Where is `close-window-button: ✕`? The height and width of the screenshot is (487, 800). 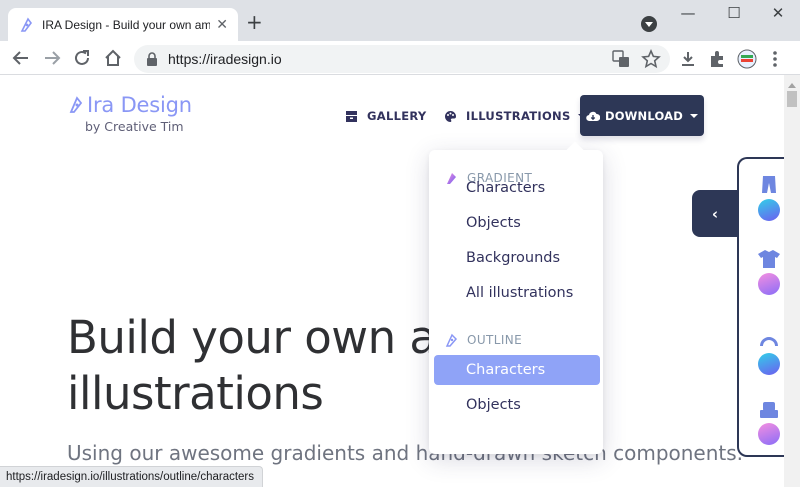
close-window-button: ✕ is located at coordinates (778, 13).